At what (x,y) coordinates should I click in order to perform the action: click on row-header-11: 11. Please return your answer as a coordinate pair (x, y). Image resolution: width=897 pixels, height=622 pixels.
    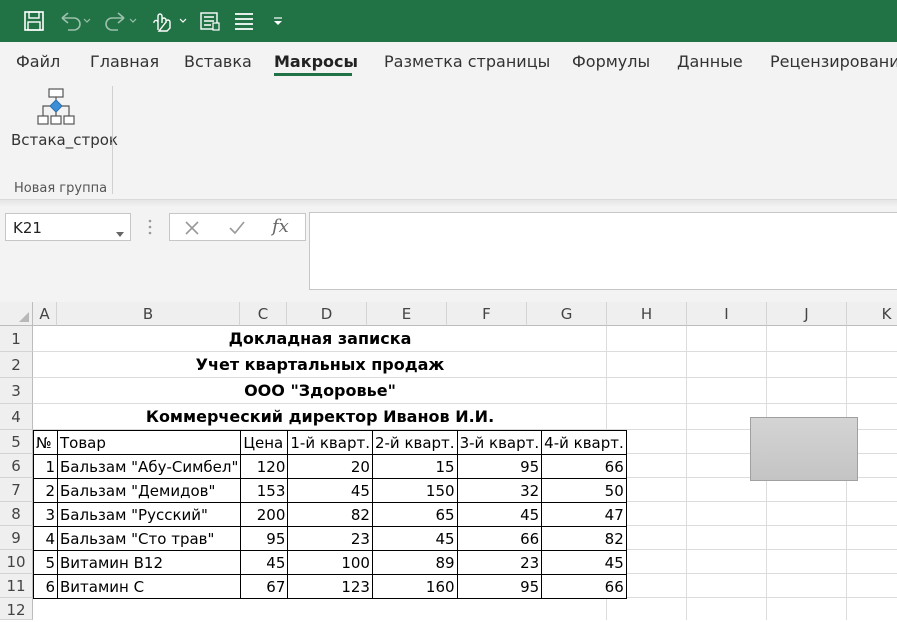
    Looking at the image, I should click on (16, 586).